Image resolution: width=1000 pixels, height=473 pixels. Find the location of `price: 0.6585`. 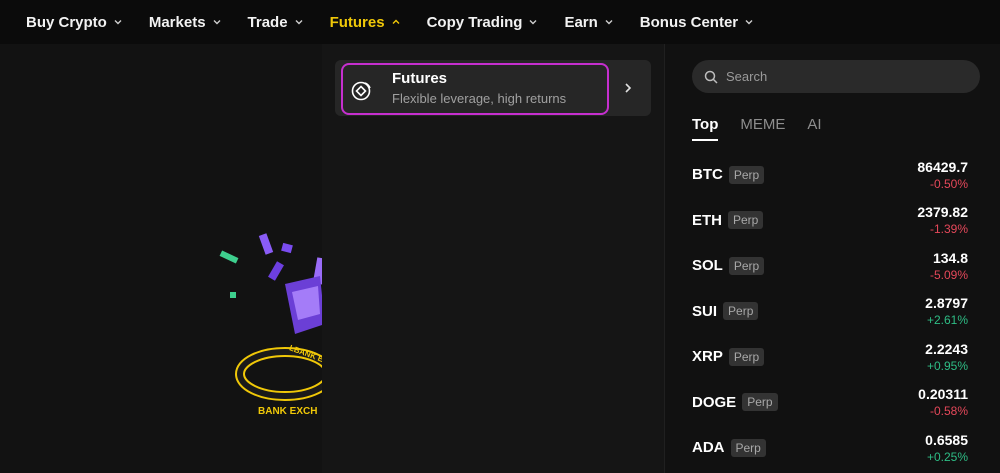

price: 0.6585 is located at coordinates (946, 439).